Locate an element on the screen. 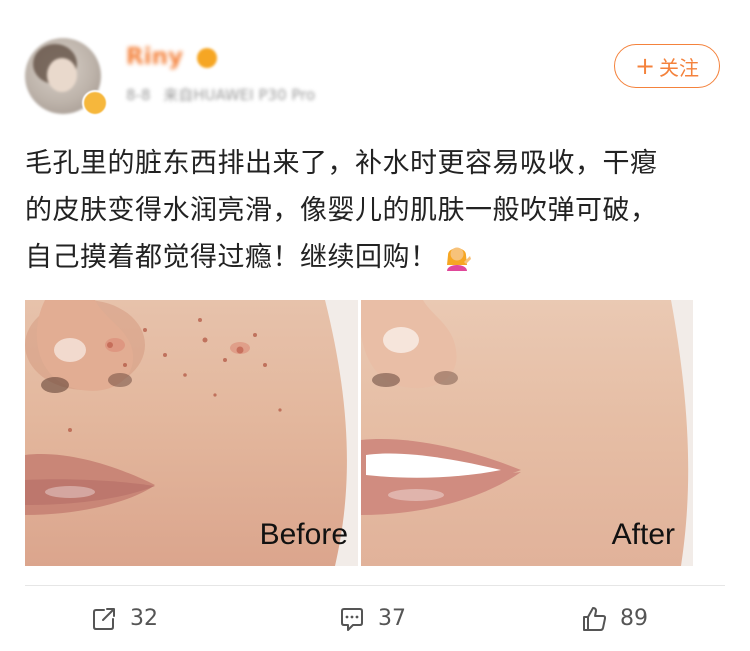 The image size is (750, 651). after-label: After is located at coordinates (643, 534).